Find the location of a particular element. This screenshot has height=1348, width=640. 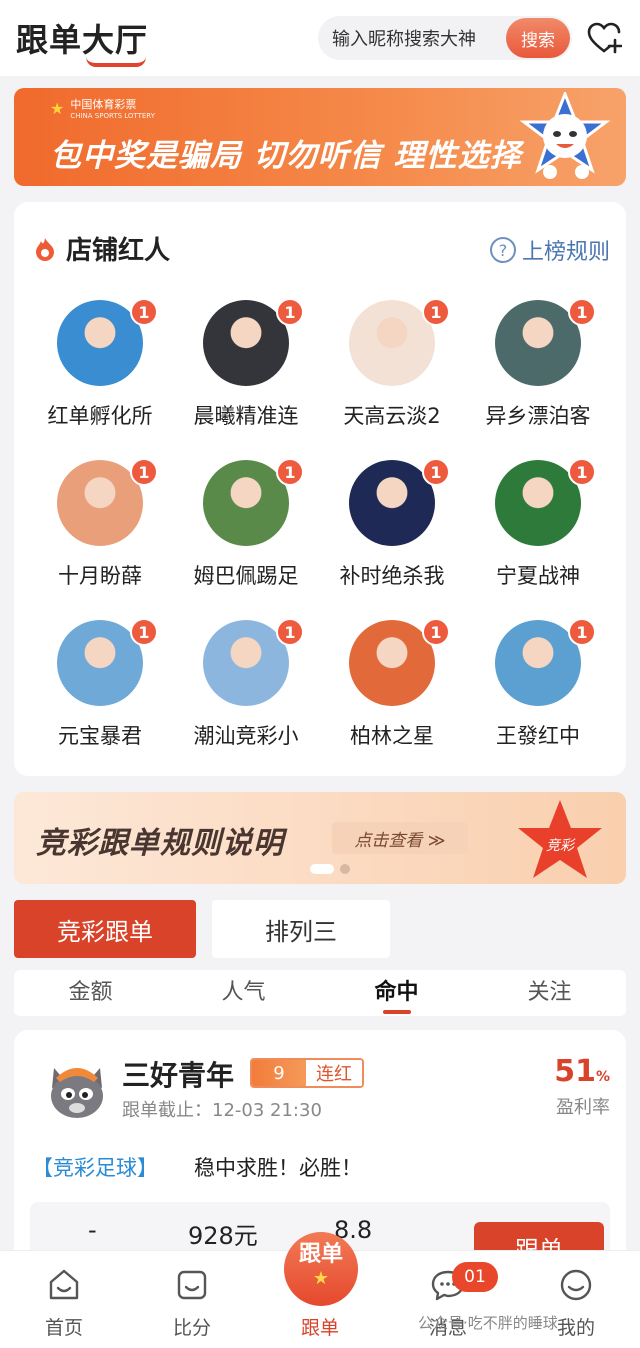

influencer-item: 1 元宝暴君 is located at coordinates (88, 696).